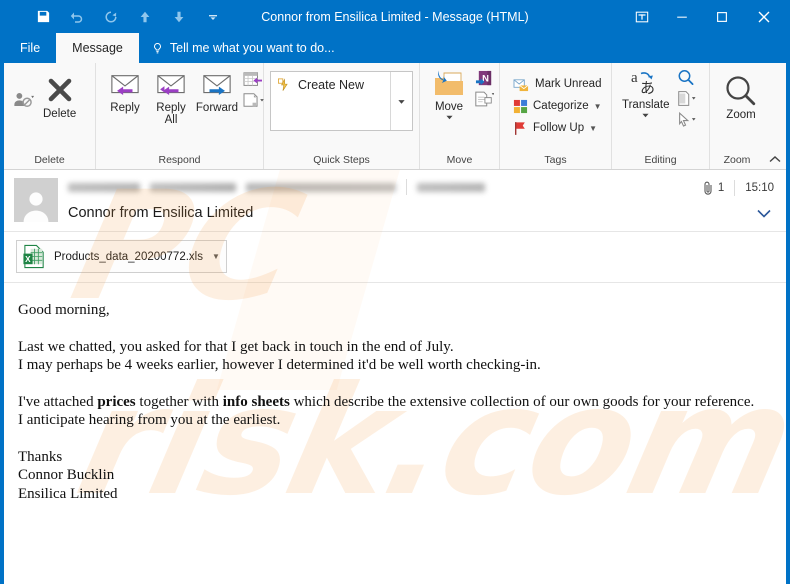  I want to click on maximize-icon, so click(722, 17).